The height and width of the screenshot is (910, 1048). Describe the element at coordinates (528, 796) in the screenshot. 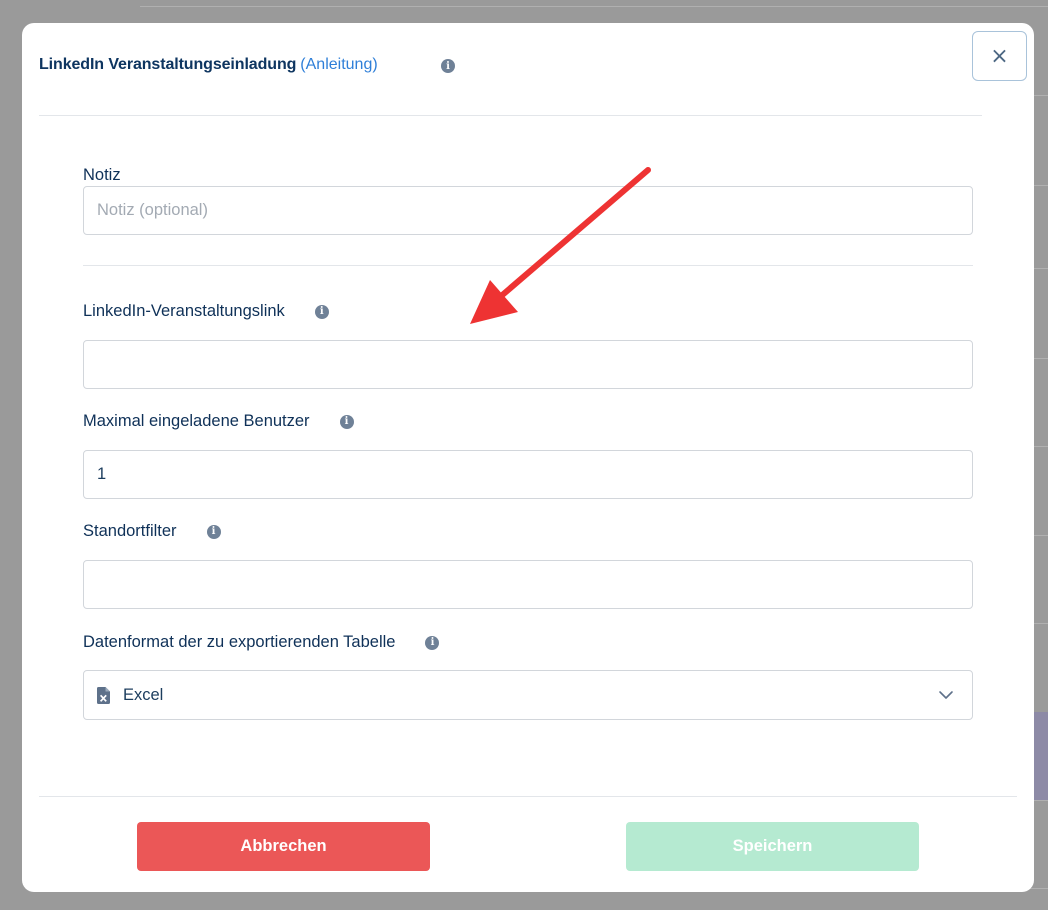

I see `footer-divider` at that location.